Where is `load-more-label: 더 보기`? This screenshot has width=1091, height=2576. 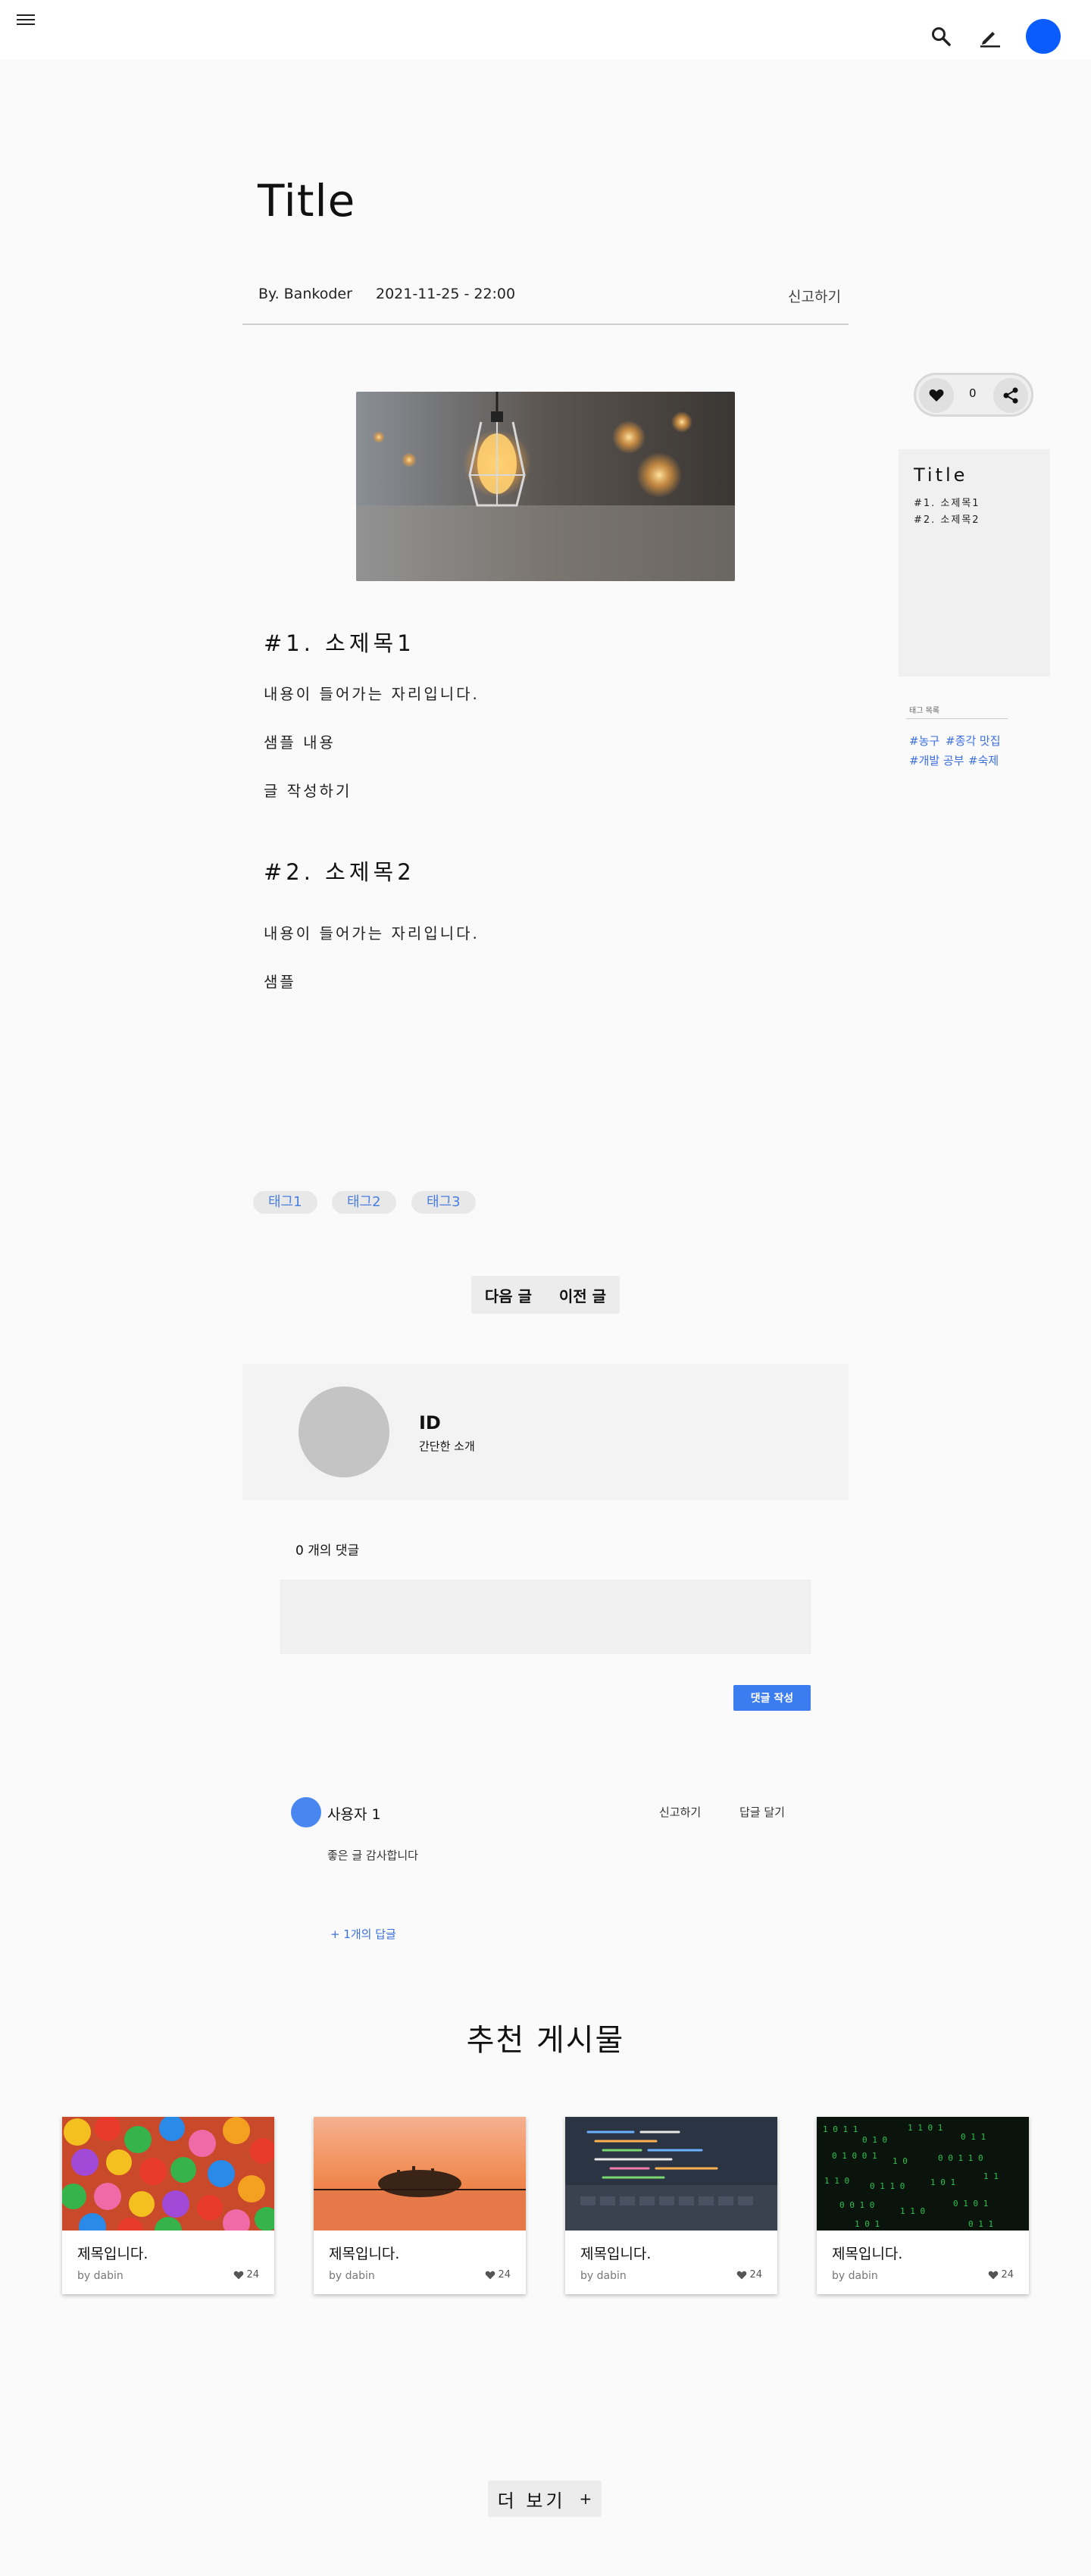 load-more-label: 더 보기 is located at coordinates (531, 2501).